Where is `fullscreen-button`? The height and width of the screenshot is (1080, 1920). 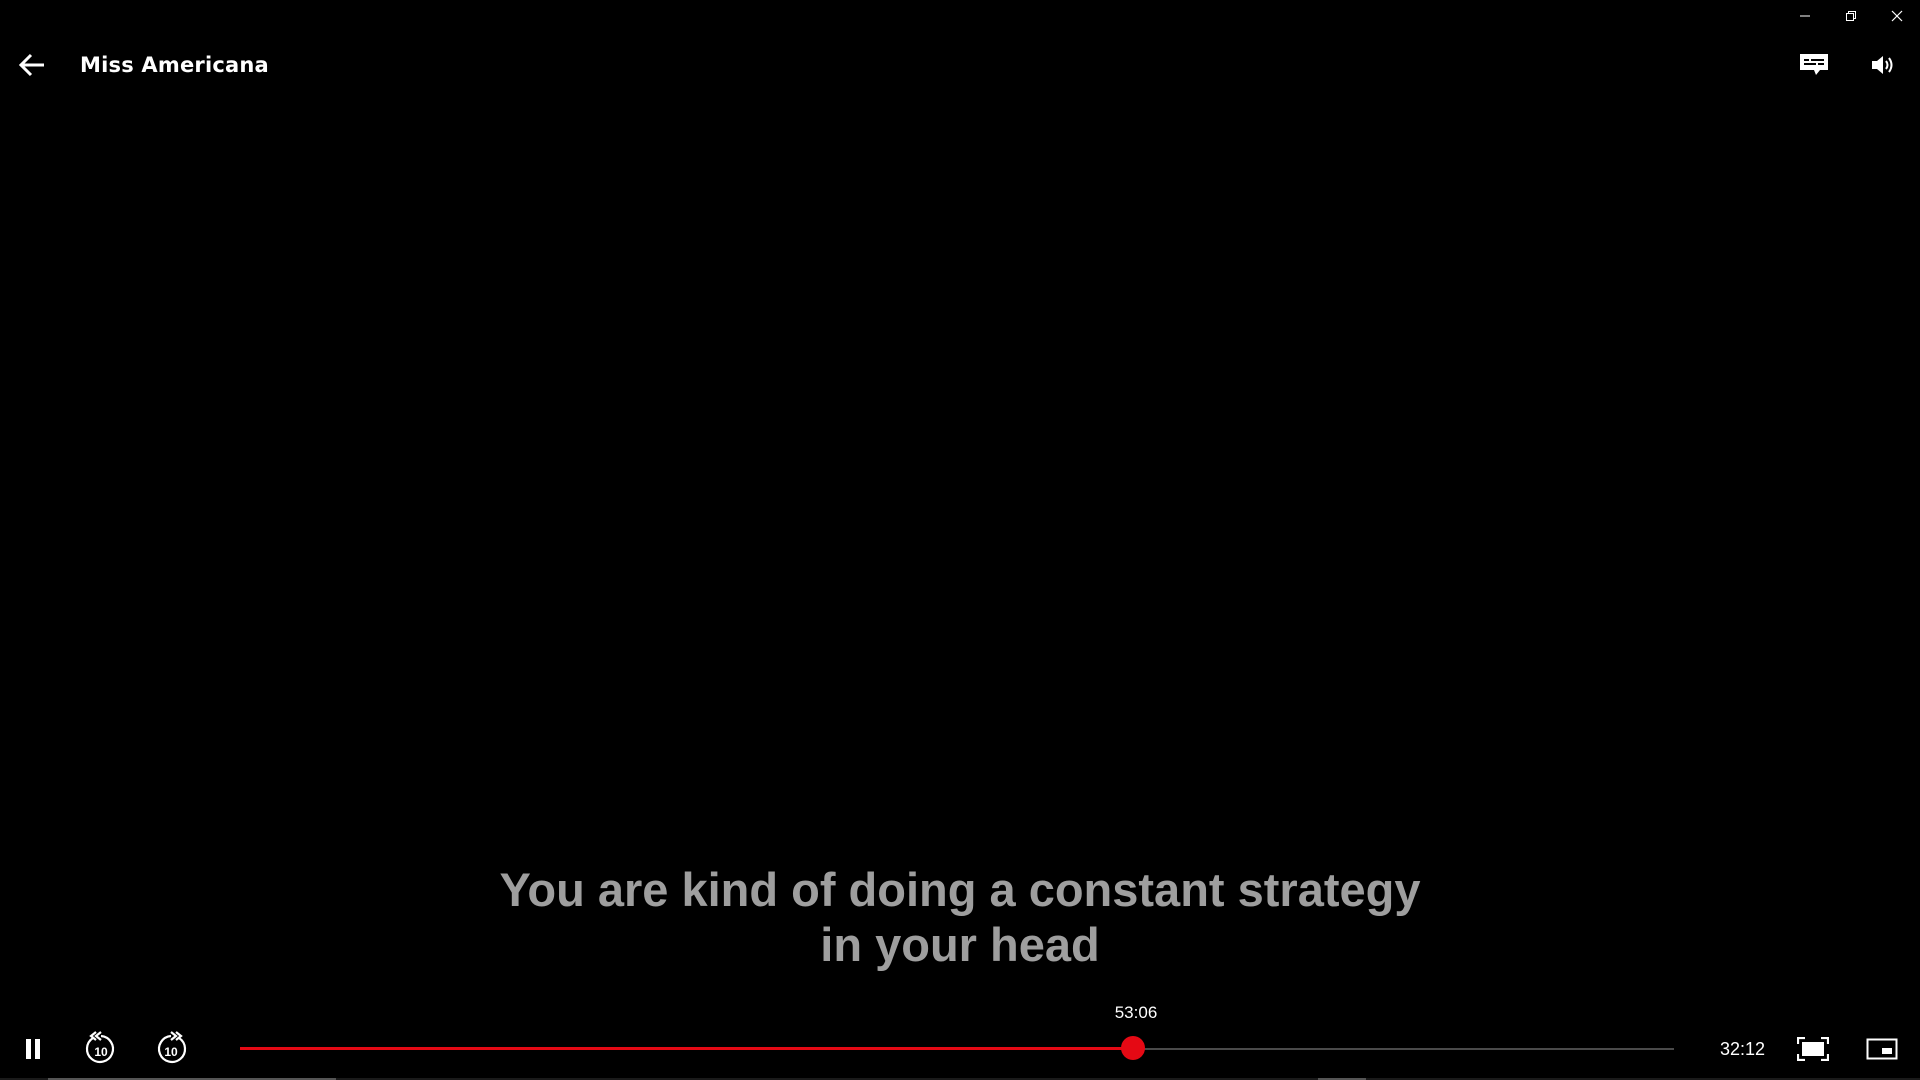 fullscreen-button is located at coordinates (1813, 1049).